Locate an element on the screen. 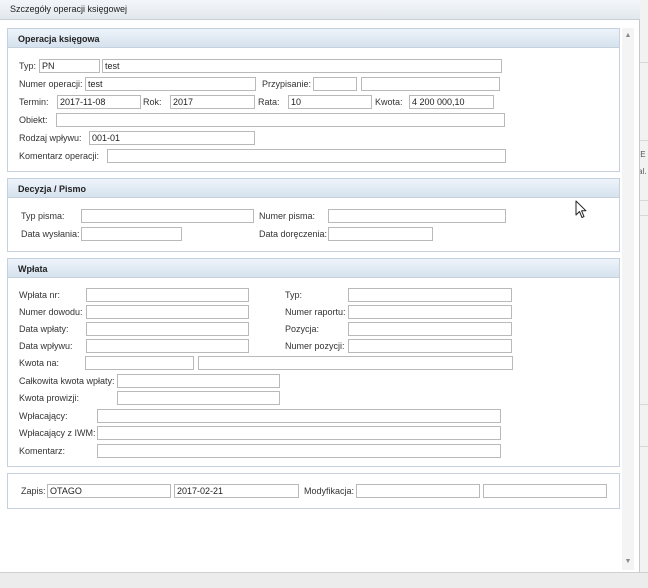 This screenshot has height=588, width=648. kwota-na-label: Kwota na: is located at coordinates (39, 363).